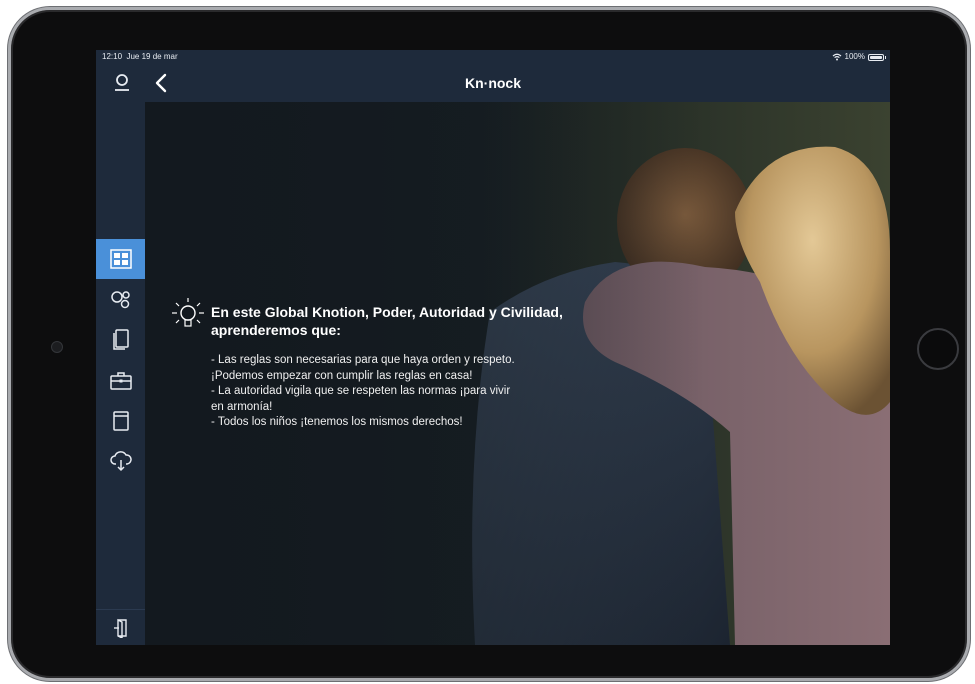 This screenshot has height=684, width=975. I want to click on home-button, so click(938, 349).